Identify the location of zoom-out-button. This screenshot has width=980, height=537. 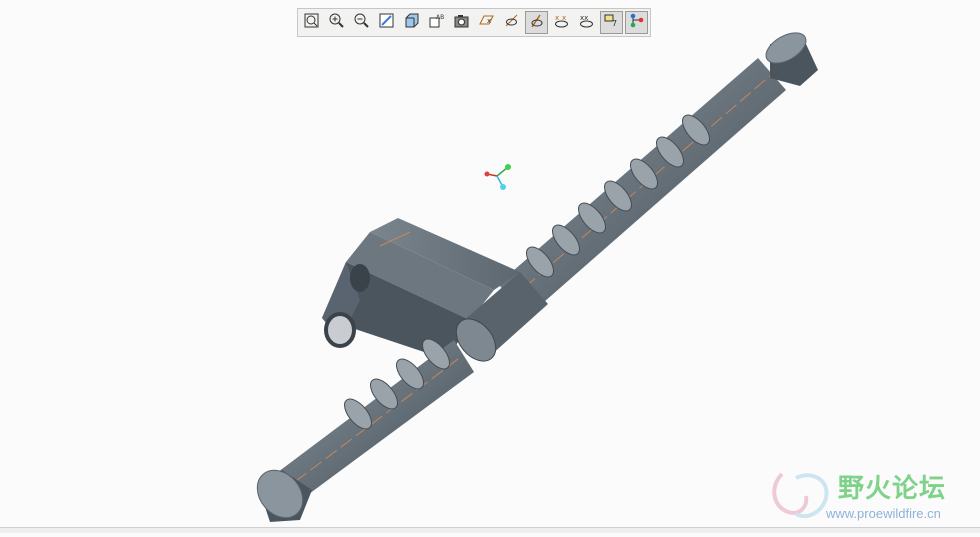
(361, 22).